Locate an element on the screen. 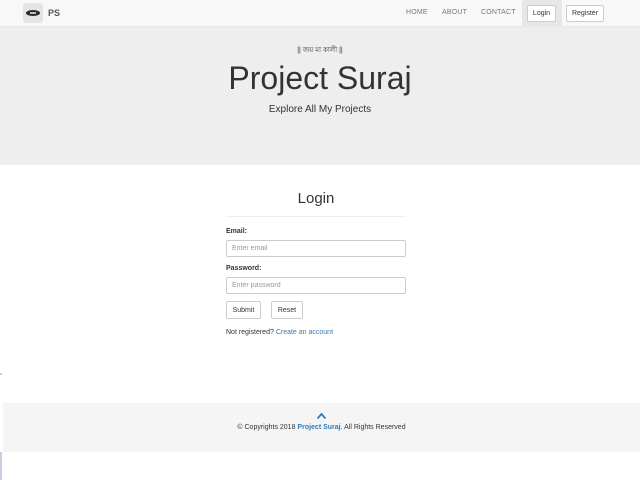 This screenshot has width=640, height=480. create-account-link: Create an account is located at coordinates (304, 332).